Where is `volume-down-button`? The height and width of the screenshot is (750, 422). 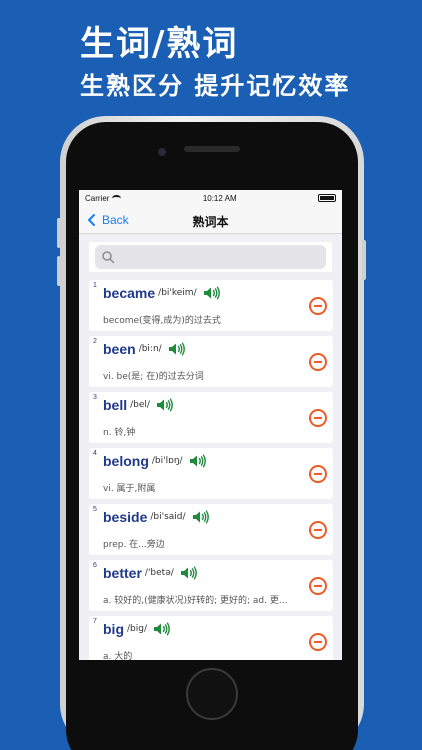 volume-down-button is located at coordinates (59, 271).